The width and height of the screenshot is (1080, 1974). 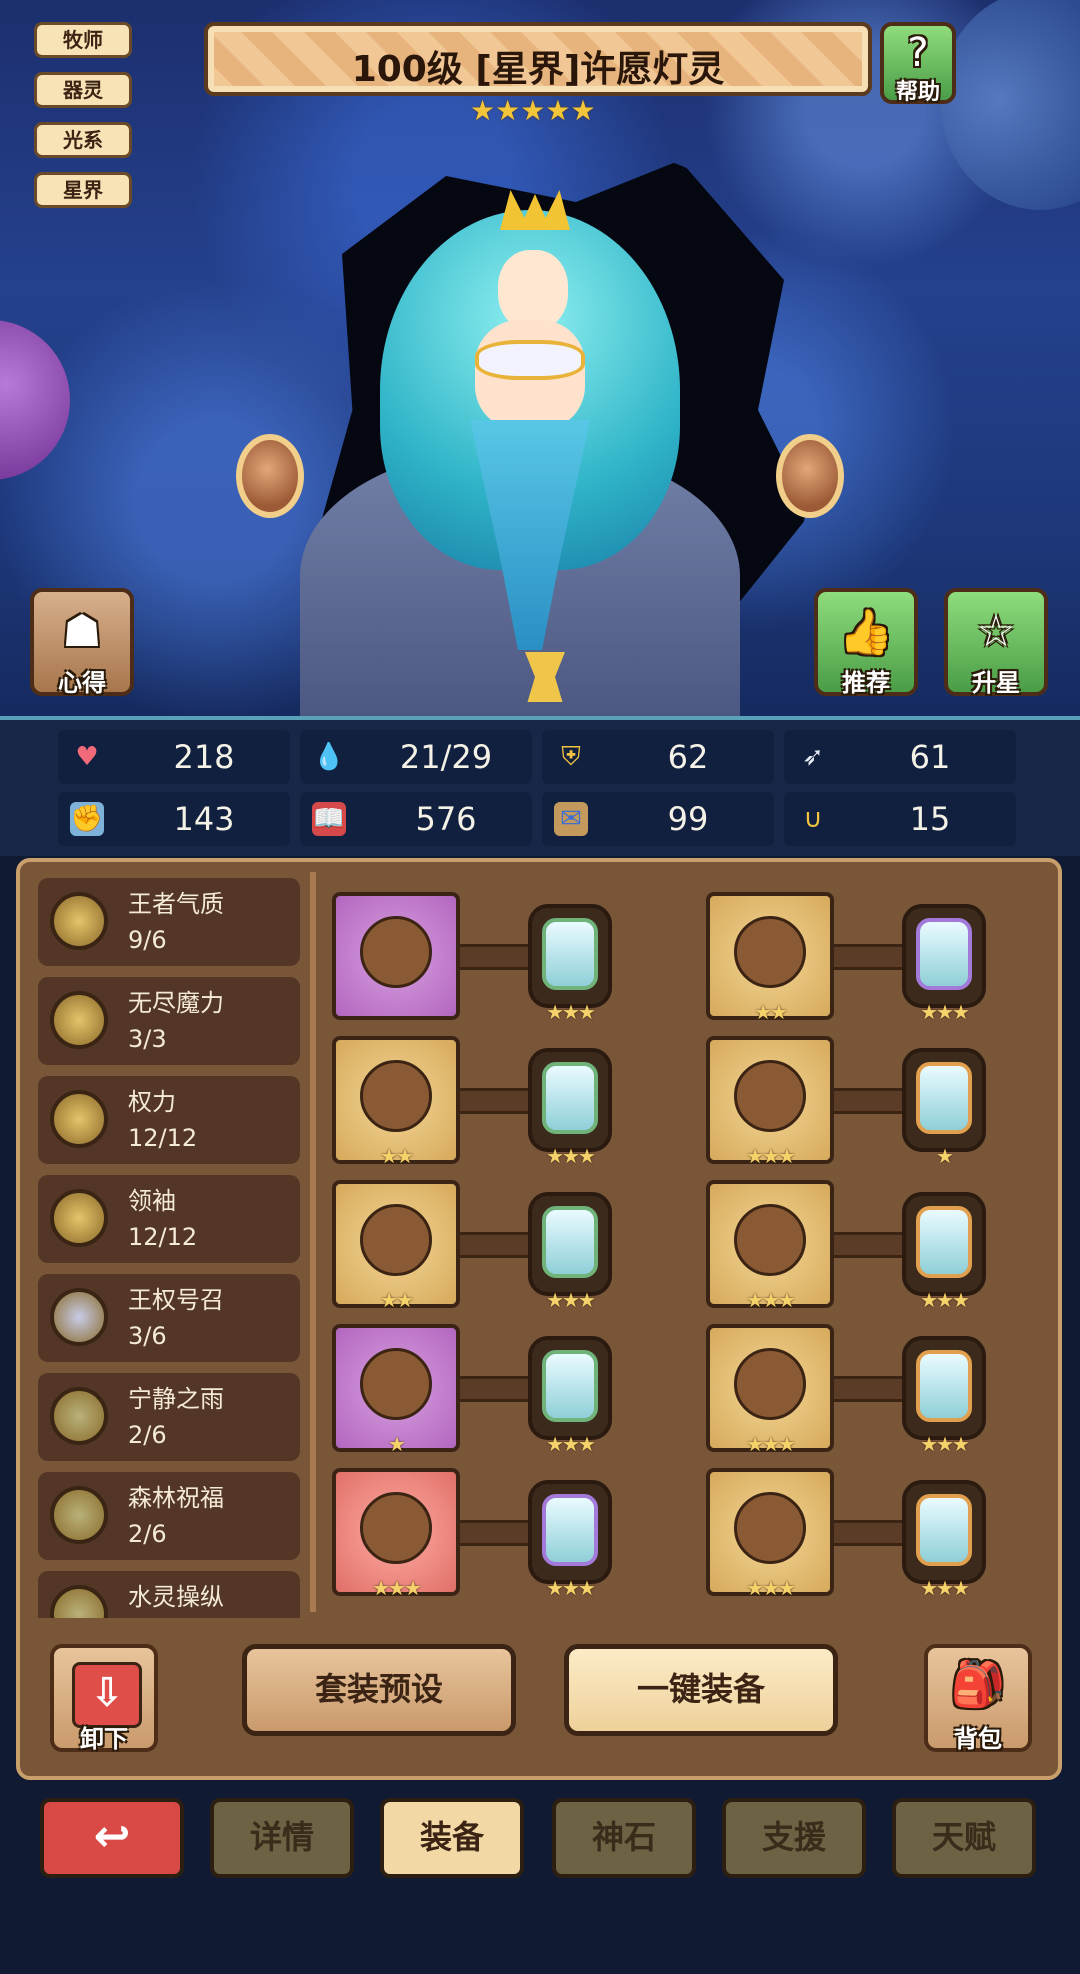 I want to click on help-button: ? 帮助, so click(x=918, y=63).